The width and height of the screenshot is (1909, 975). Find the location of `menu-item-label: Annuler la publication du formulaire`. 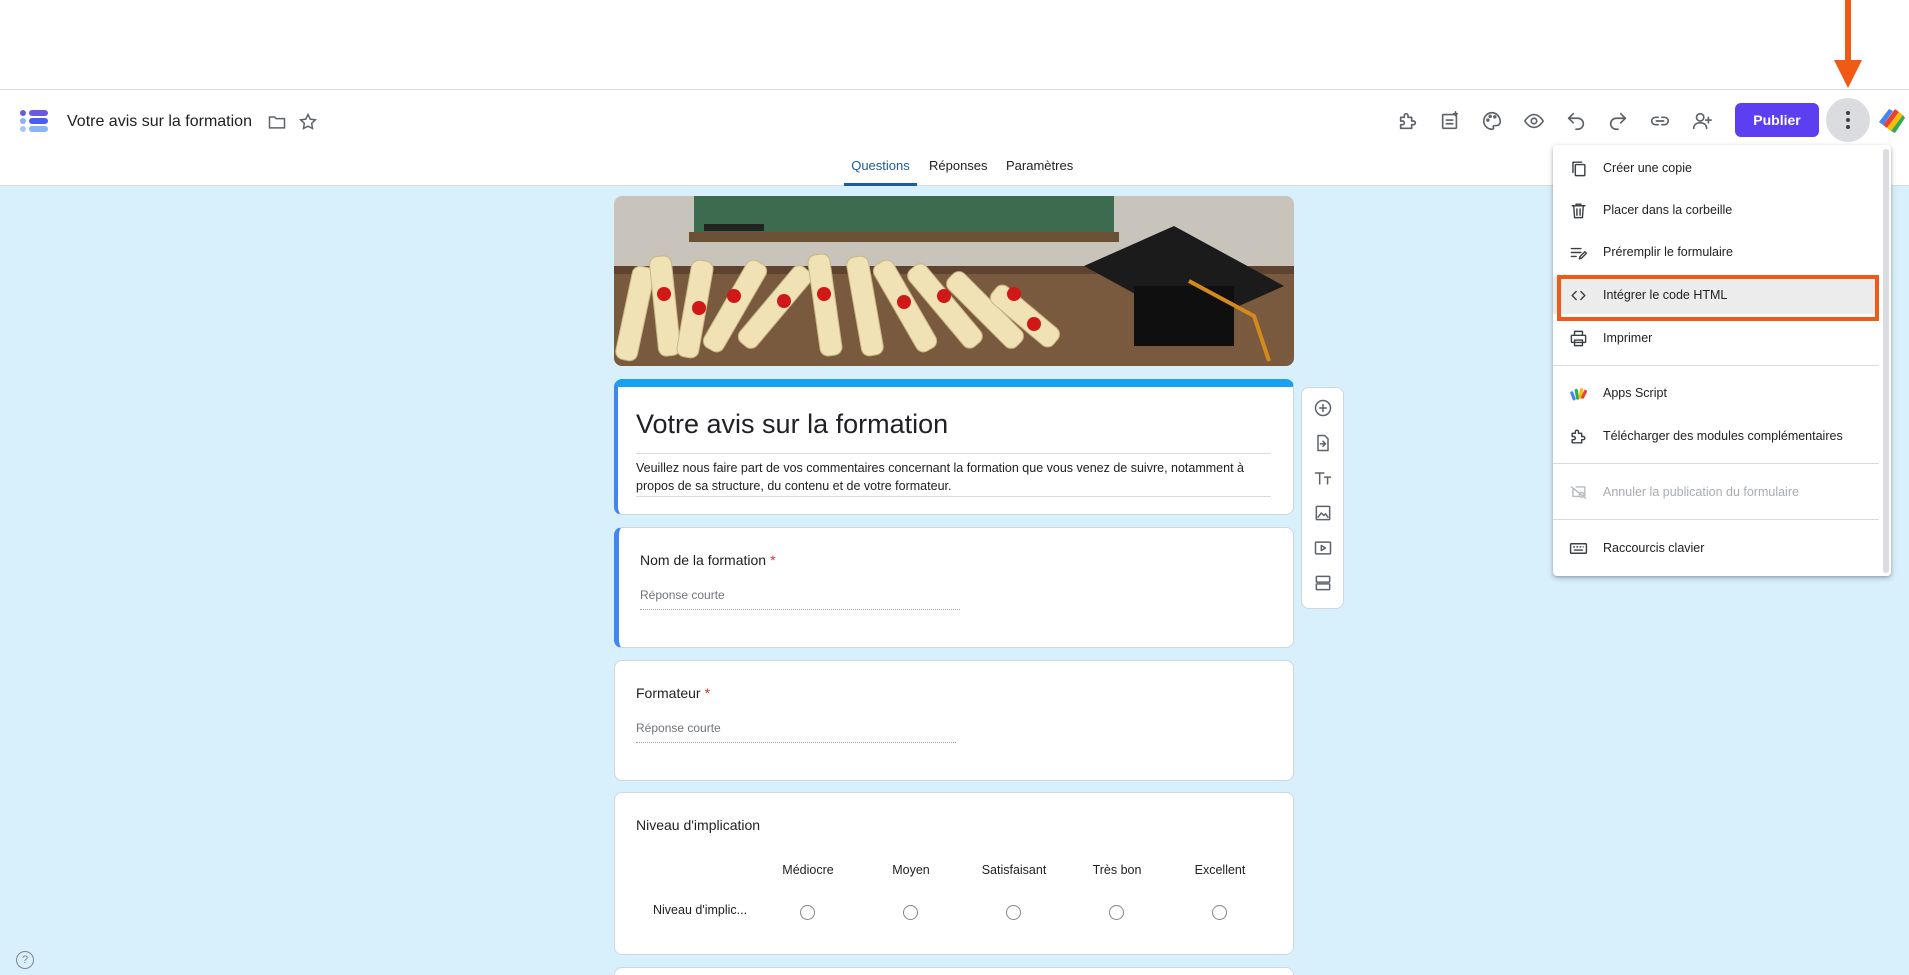

menu-item-label: Annuler la publication du formulaire is located at coordinates (1701, 492).